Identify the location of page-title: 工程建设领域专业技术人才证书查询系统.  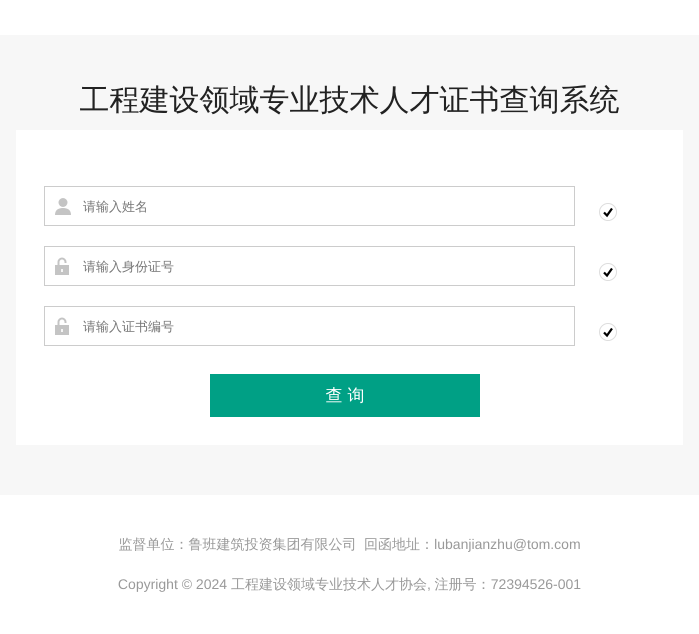
(350, 101).